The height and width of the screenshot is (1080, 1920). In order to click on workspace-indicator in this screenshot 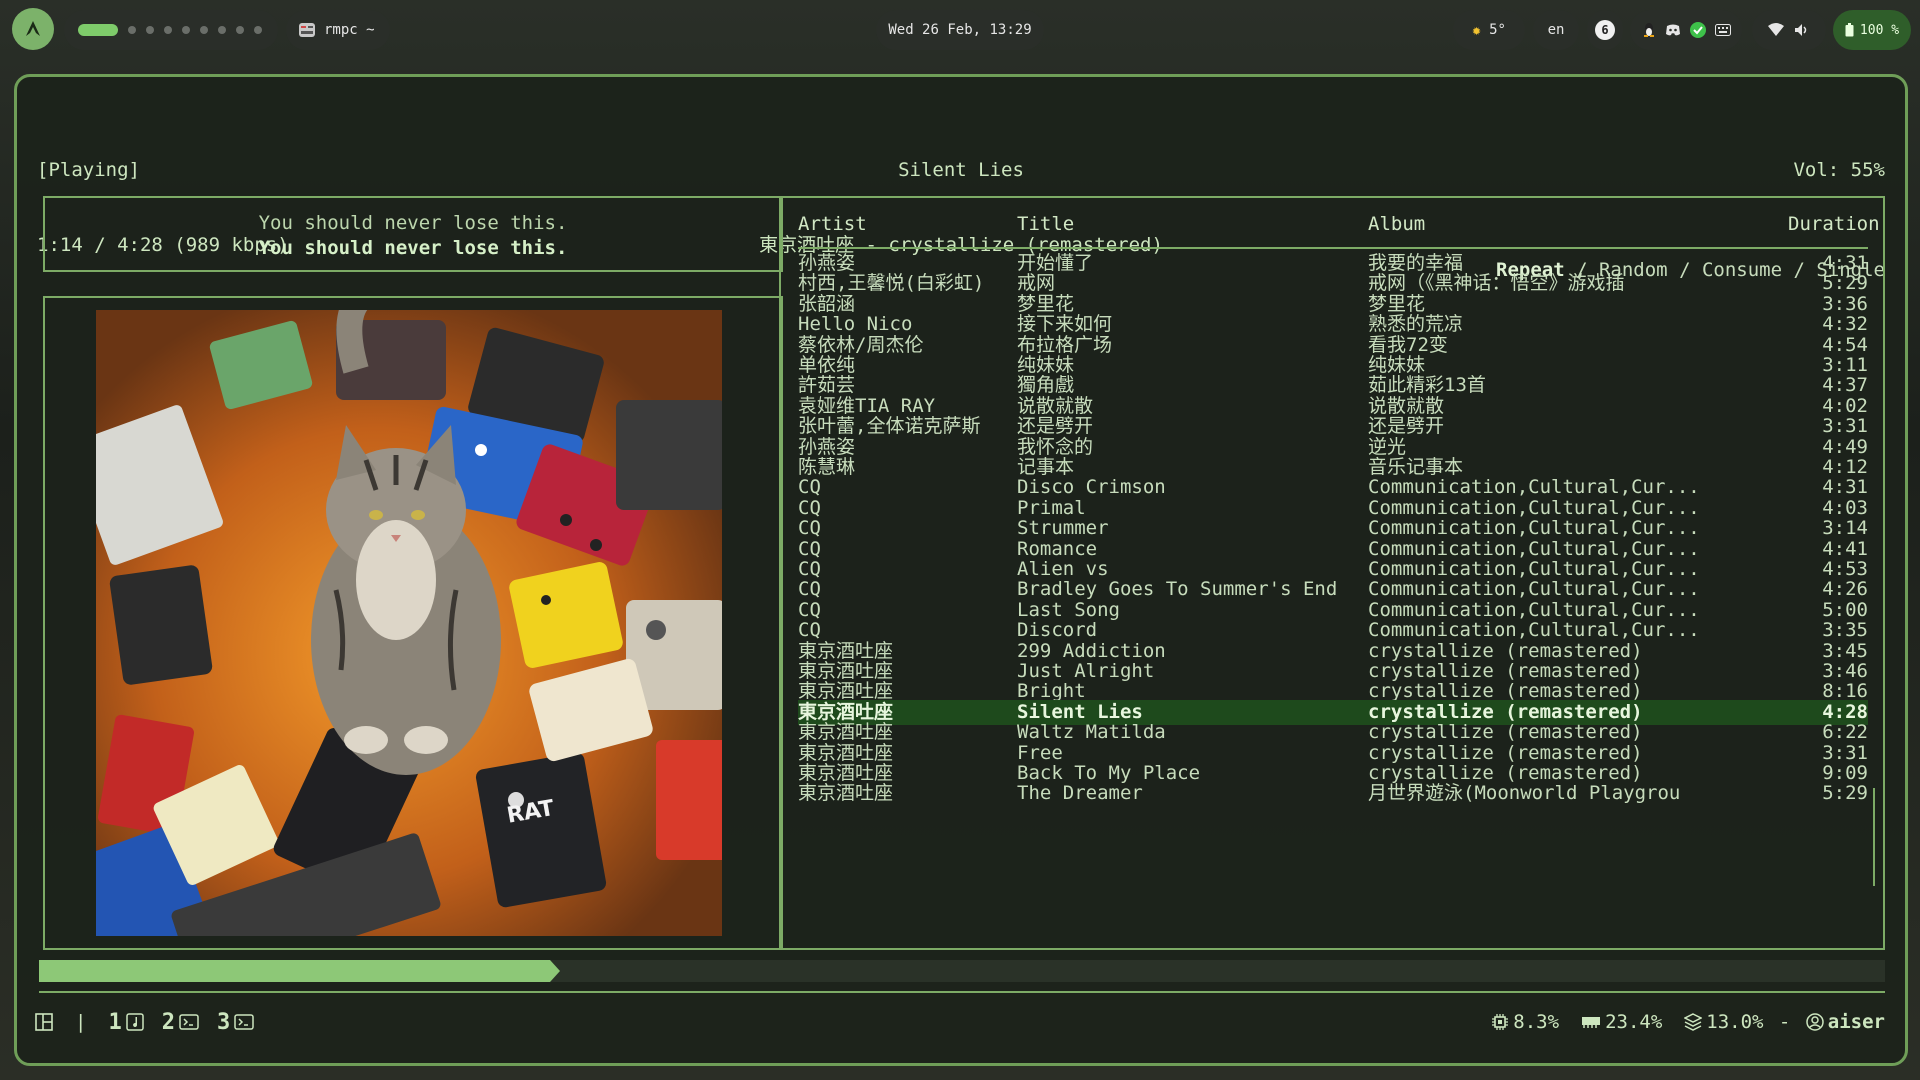, I will do `click(171, 30)`.